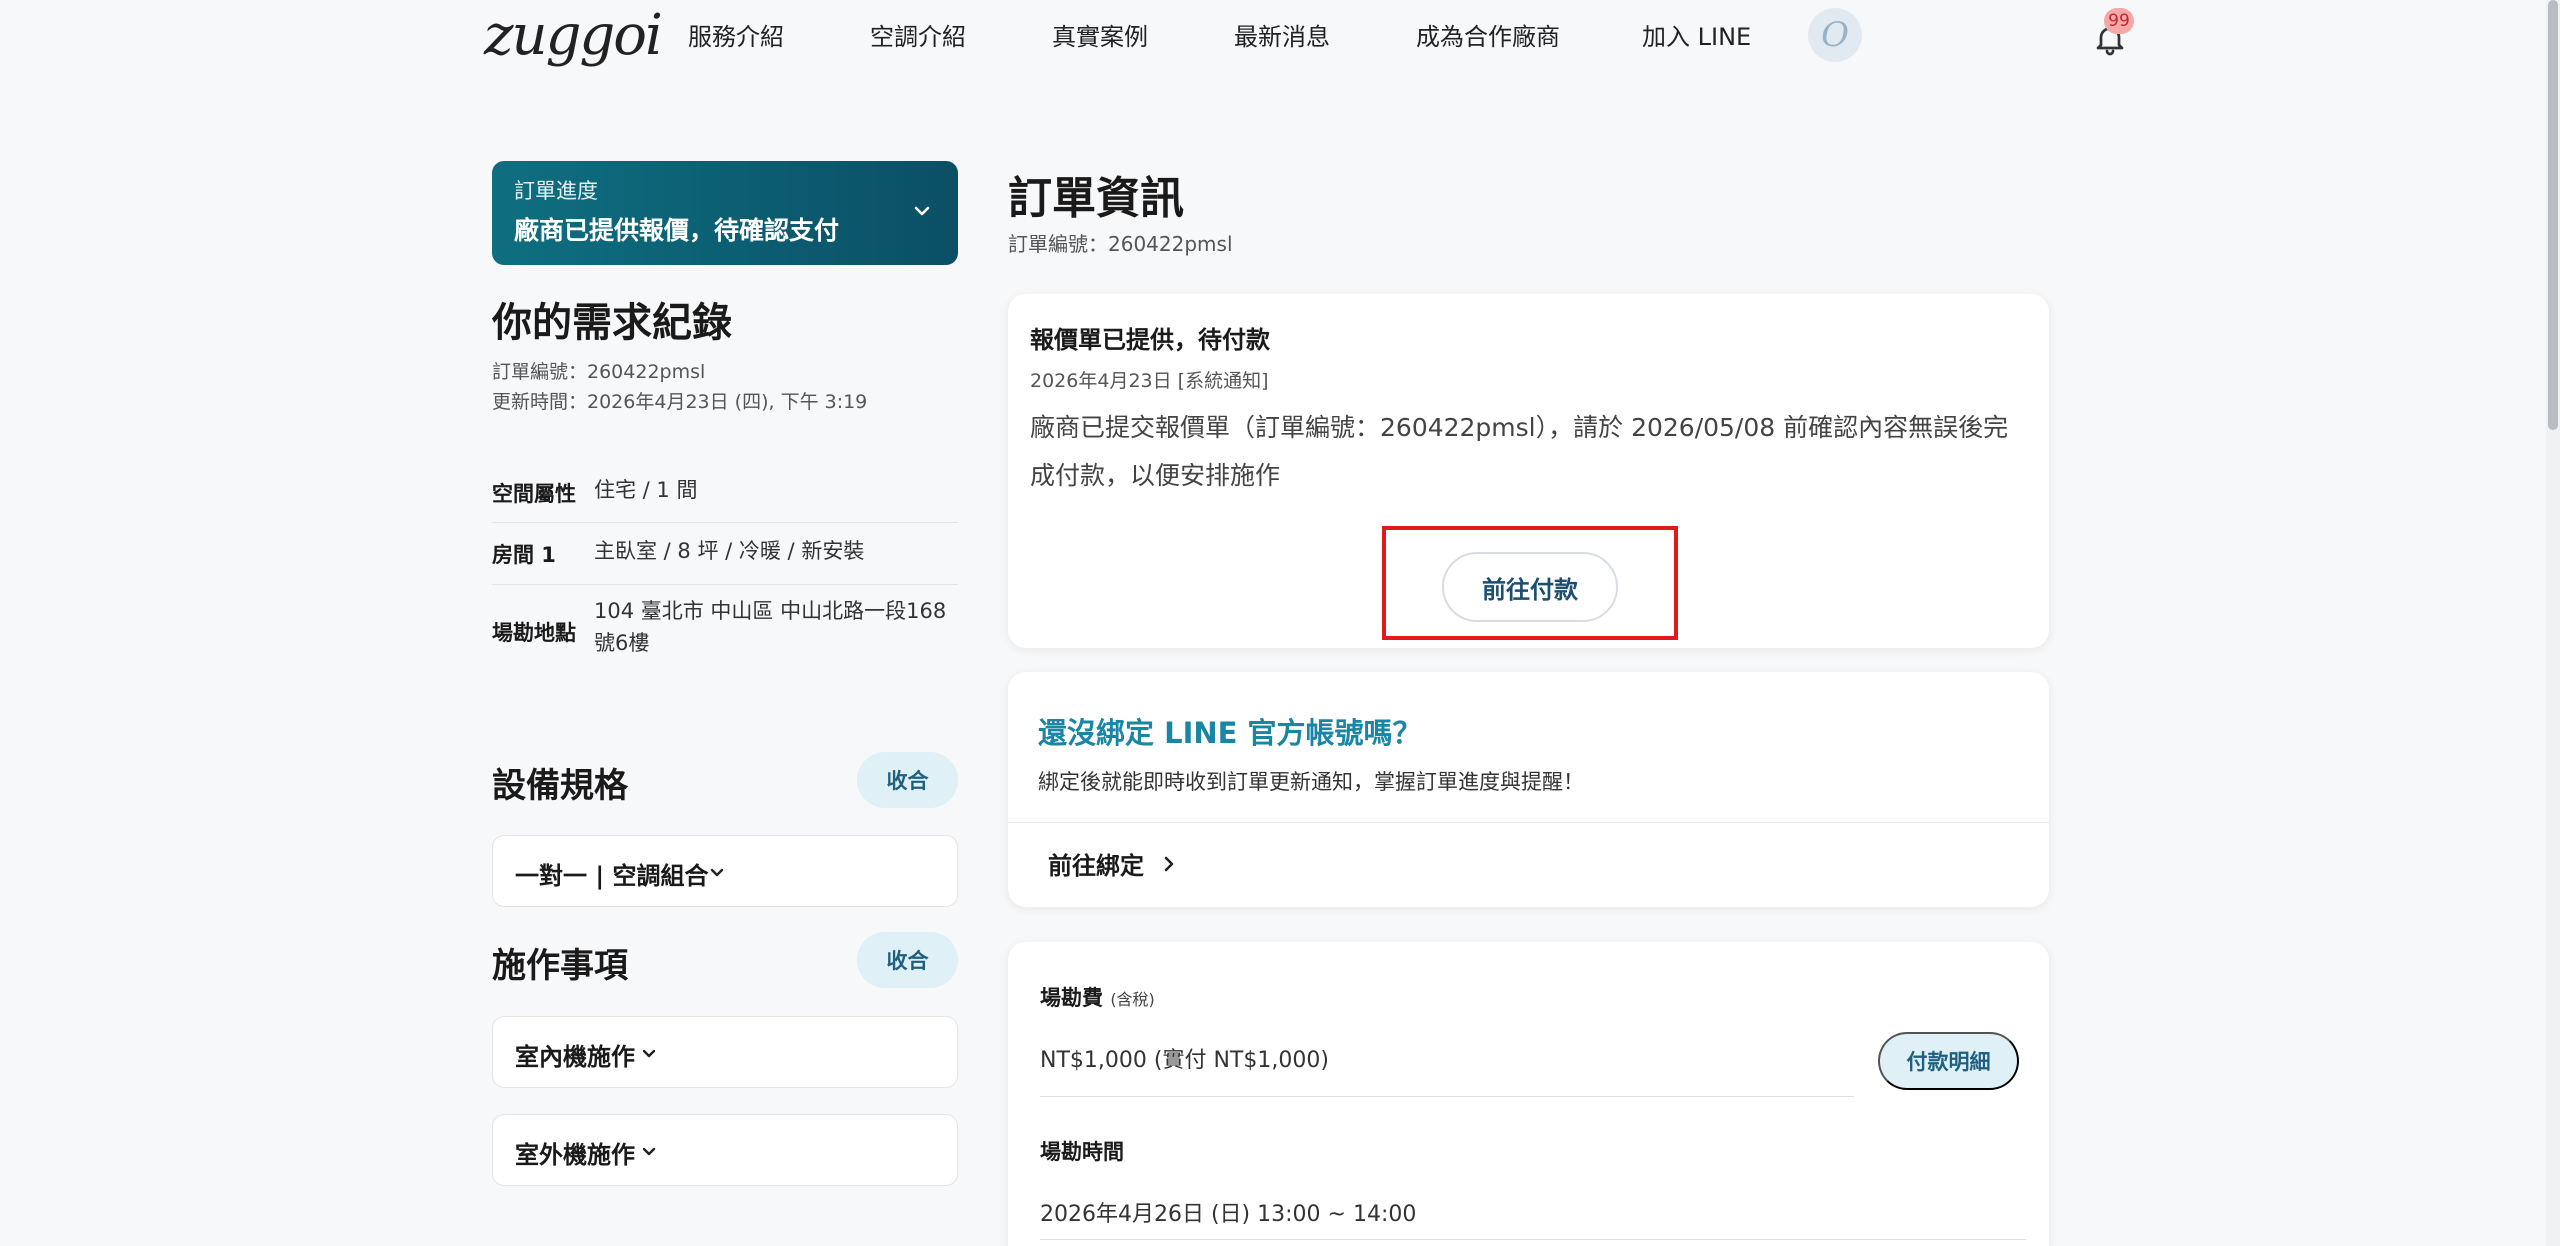 The image size is (2560, 1246). I want to click on user-avatar: O, so click(1835, 35).